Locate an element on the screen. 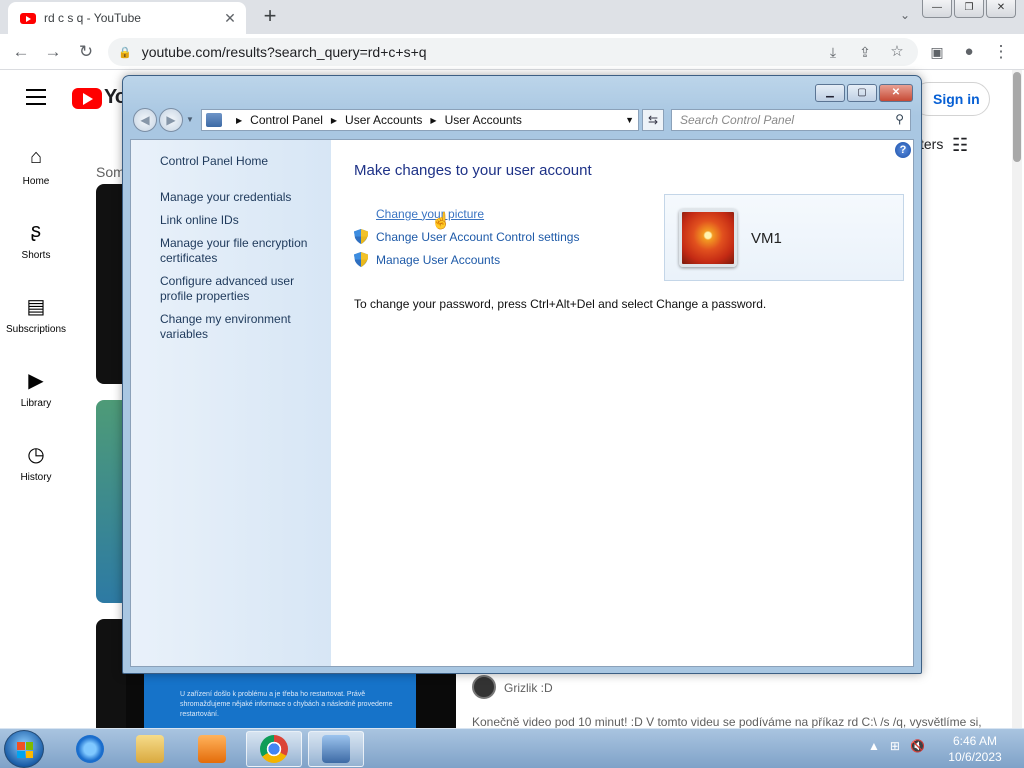 This screenshot has height=768, width=1024. nav-label: Home is located at coordinates (36, 181).